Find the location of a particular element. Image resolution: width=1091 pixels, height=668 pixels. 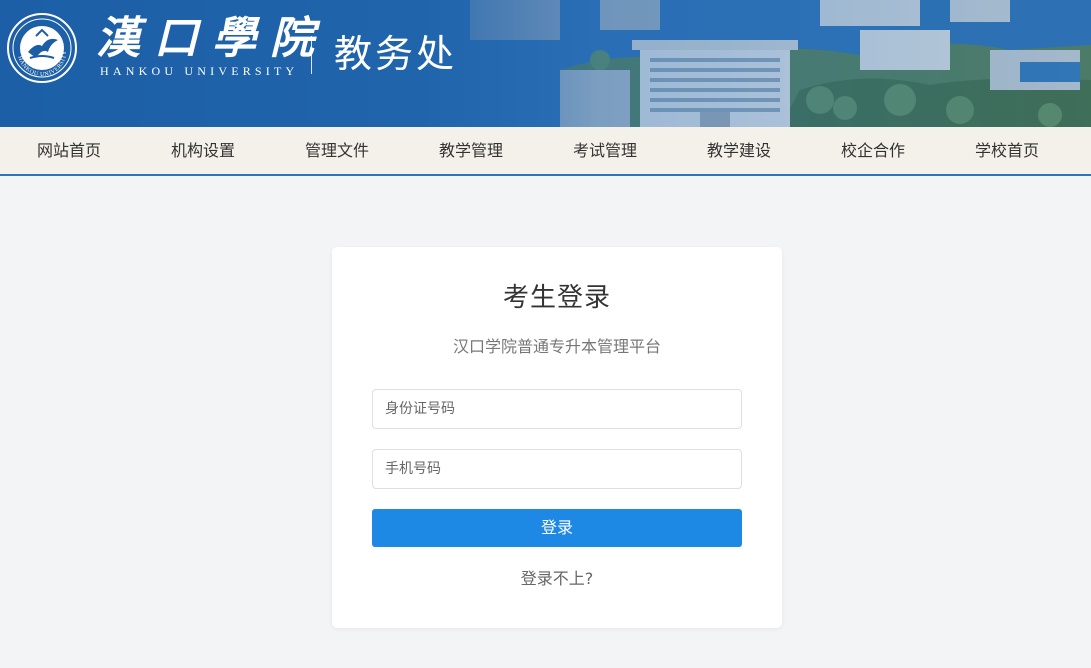

nav-item-exam-management: 考试管理 is located at coordinates (605, 150).